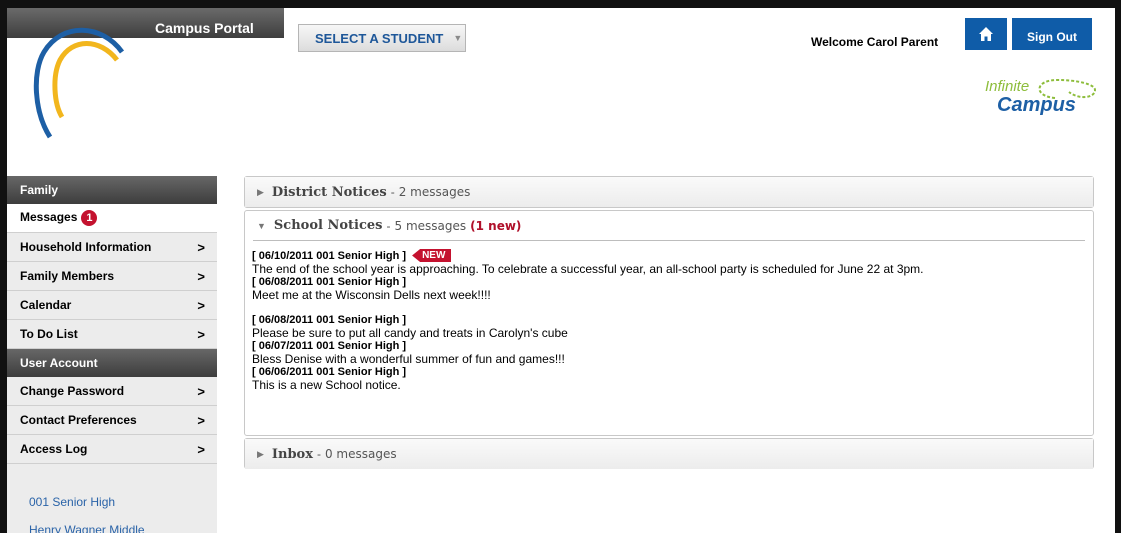 The width and height of the screenshot is (1121, 533). Describe the element at coordinates (78, 420) in the screenshot. I see `sidebar-item-label: Contact Preferences` at that location.